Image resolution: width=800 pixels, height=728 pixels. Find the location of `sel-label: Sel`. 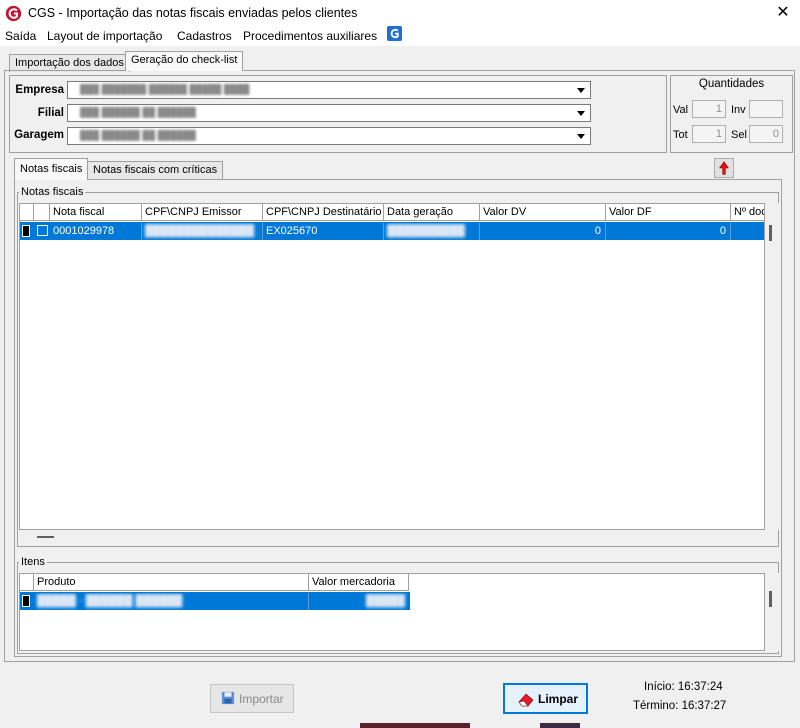

sel-label: Sel is located at coordinates (739, 135).